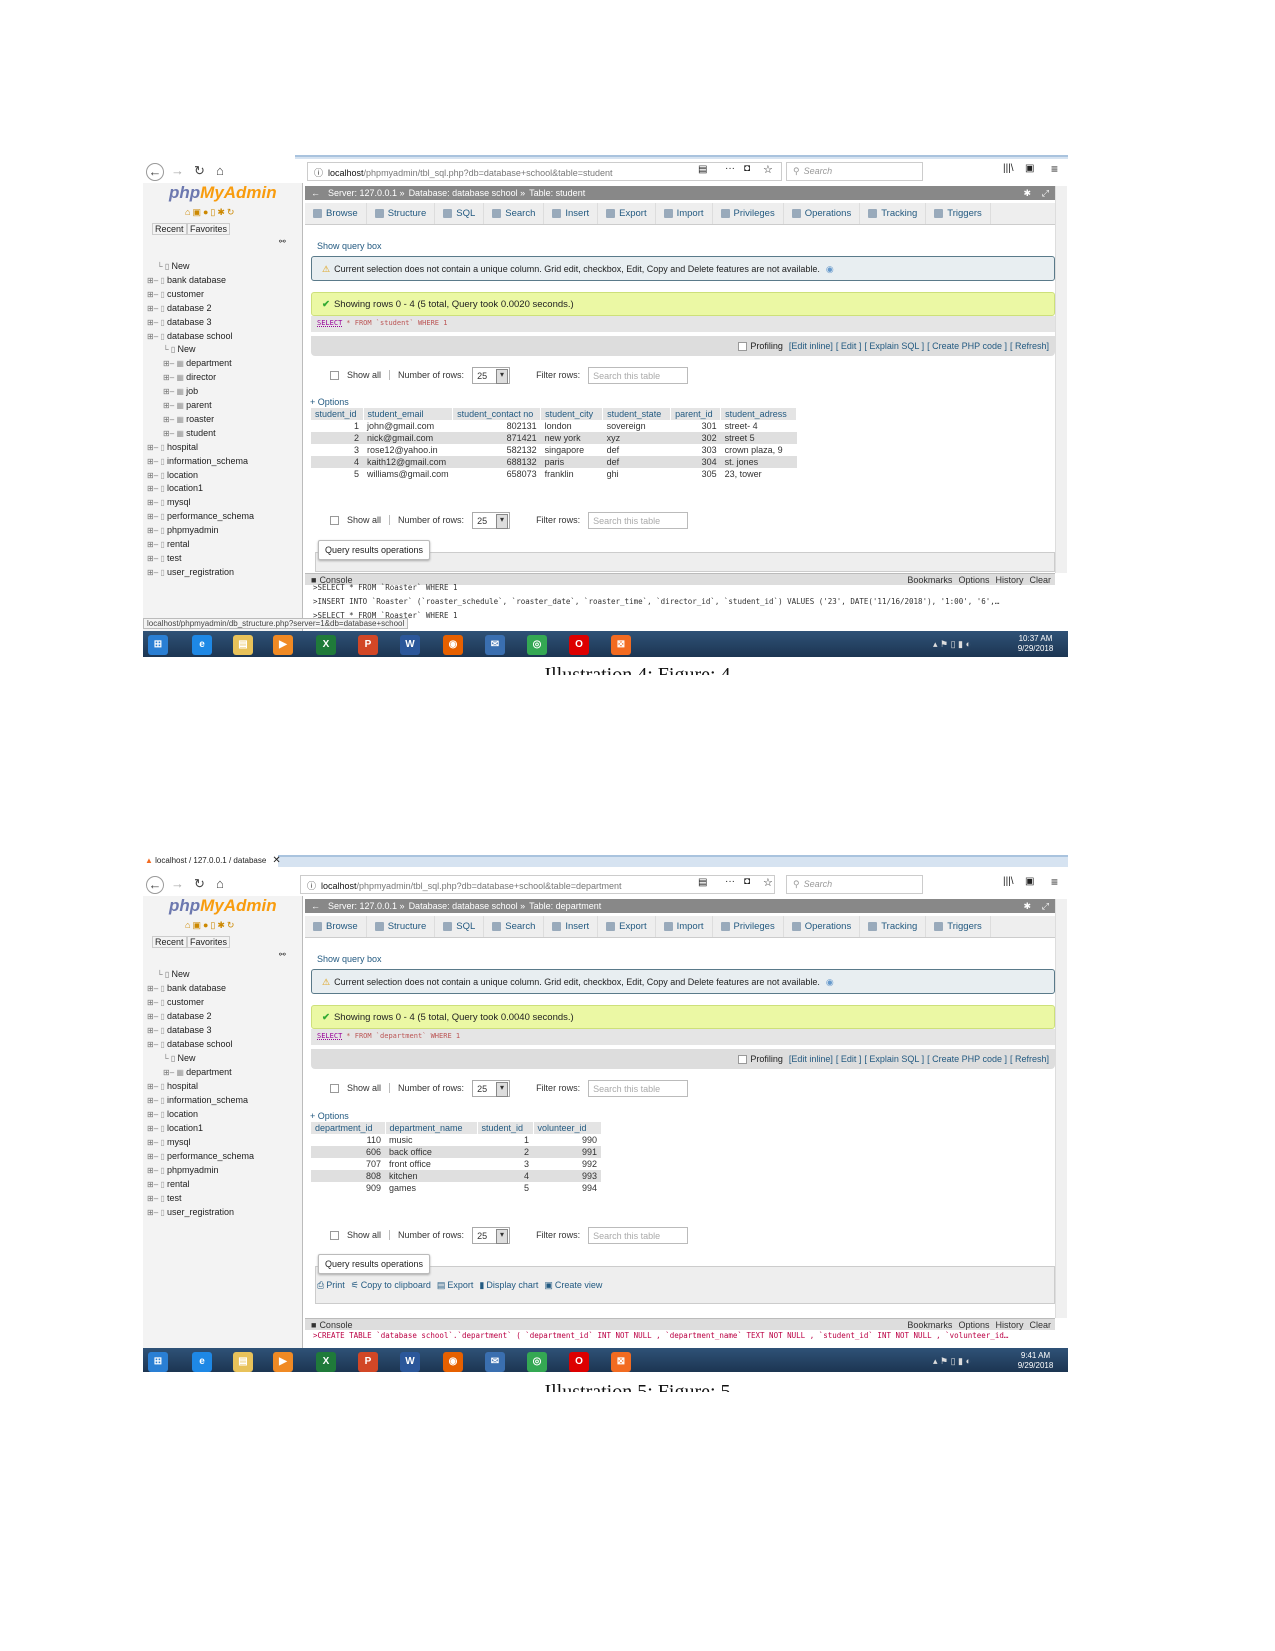 The height and width of the screenshot is (1651, 1275). What do you see at coordinates (929, 1325) in the screenshot?
I see `console-link-bookmarks: Bookmarks` at bounding box center [929, 1325].